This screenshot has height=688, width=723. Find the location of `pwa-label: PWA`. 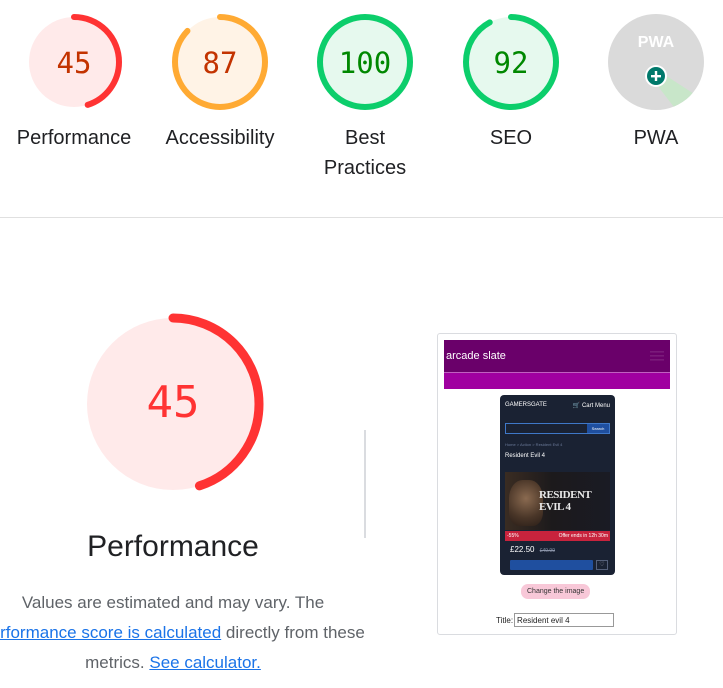

pwa-label: PWA is located at coordinates (656, 138).